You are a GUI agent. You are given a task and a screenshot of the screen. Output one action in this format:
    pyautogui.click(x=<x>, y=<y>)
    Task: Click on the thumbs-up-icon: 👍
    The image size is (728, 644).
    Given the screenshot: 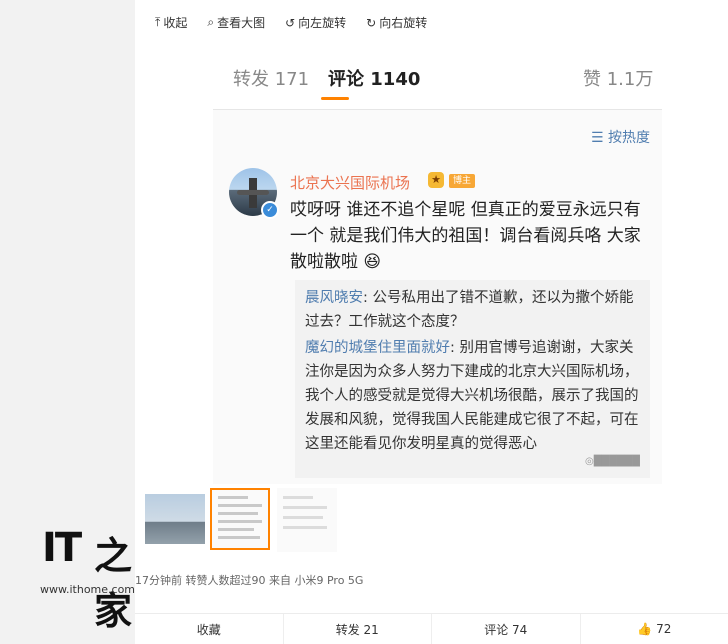 What is the action you would take?
    pyautogui.click(x=644, y=629)
    